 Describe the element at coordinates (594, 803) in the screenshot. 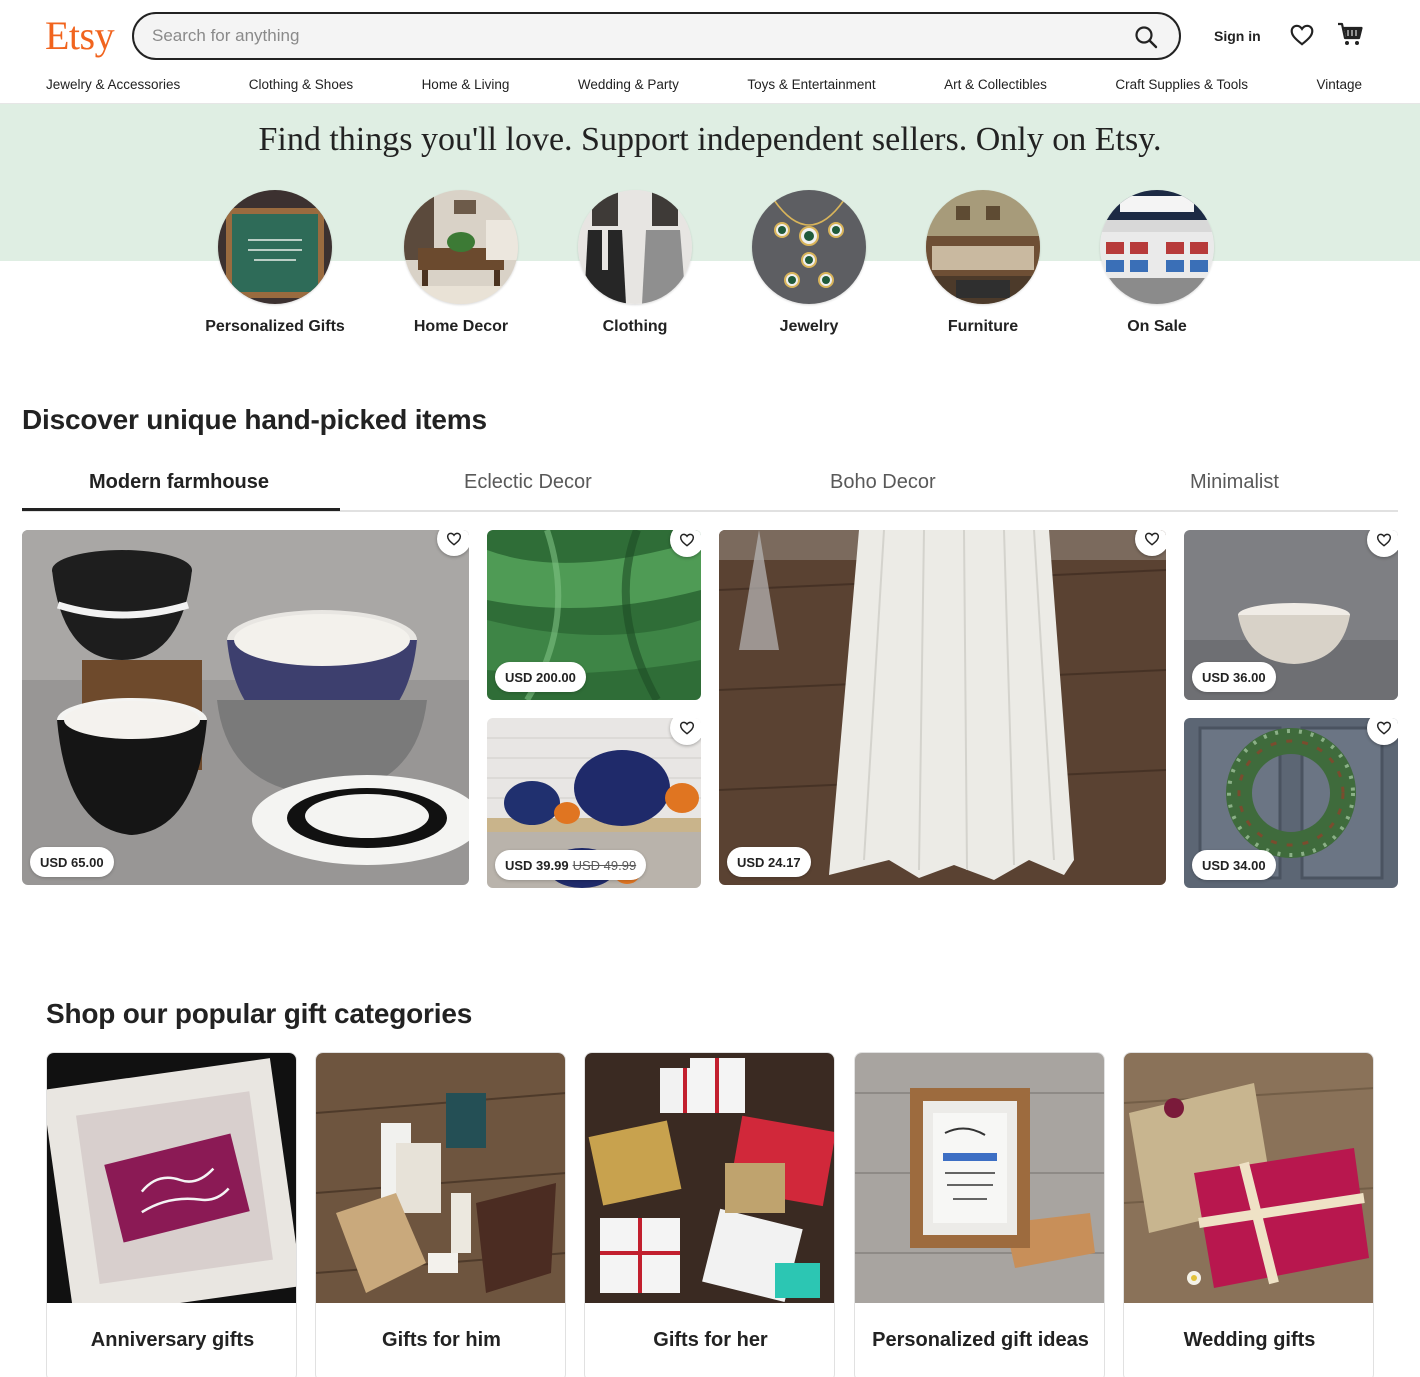

I see `product-card: USD 39.99 USD 49.99` at that location.